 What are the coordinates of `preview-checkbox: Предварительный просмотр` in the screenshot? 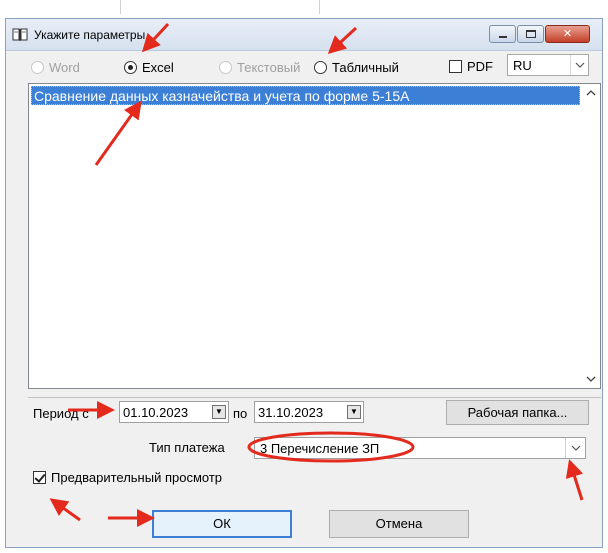 It's located at (127, 477).